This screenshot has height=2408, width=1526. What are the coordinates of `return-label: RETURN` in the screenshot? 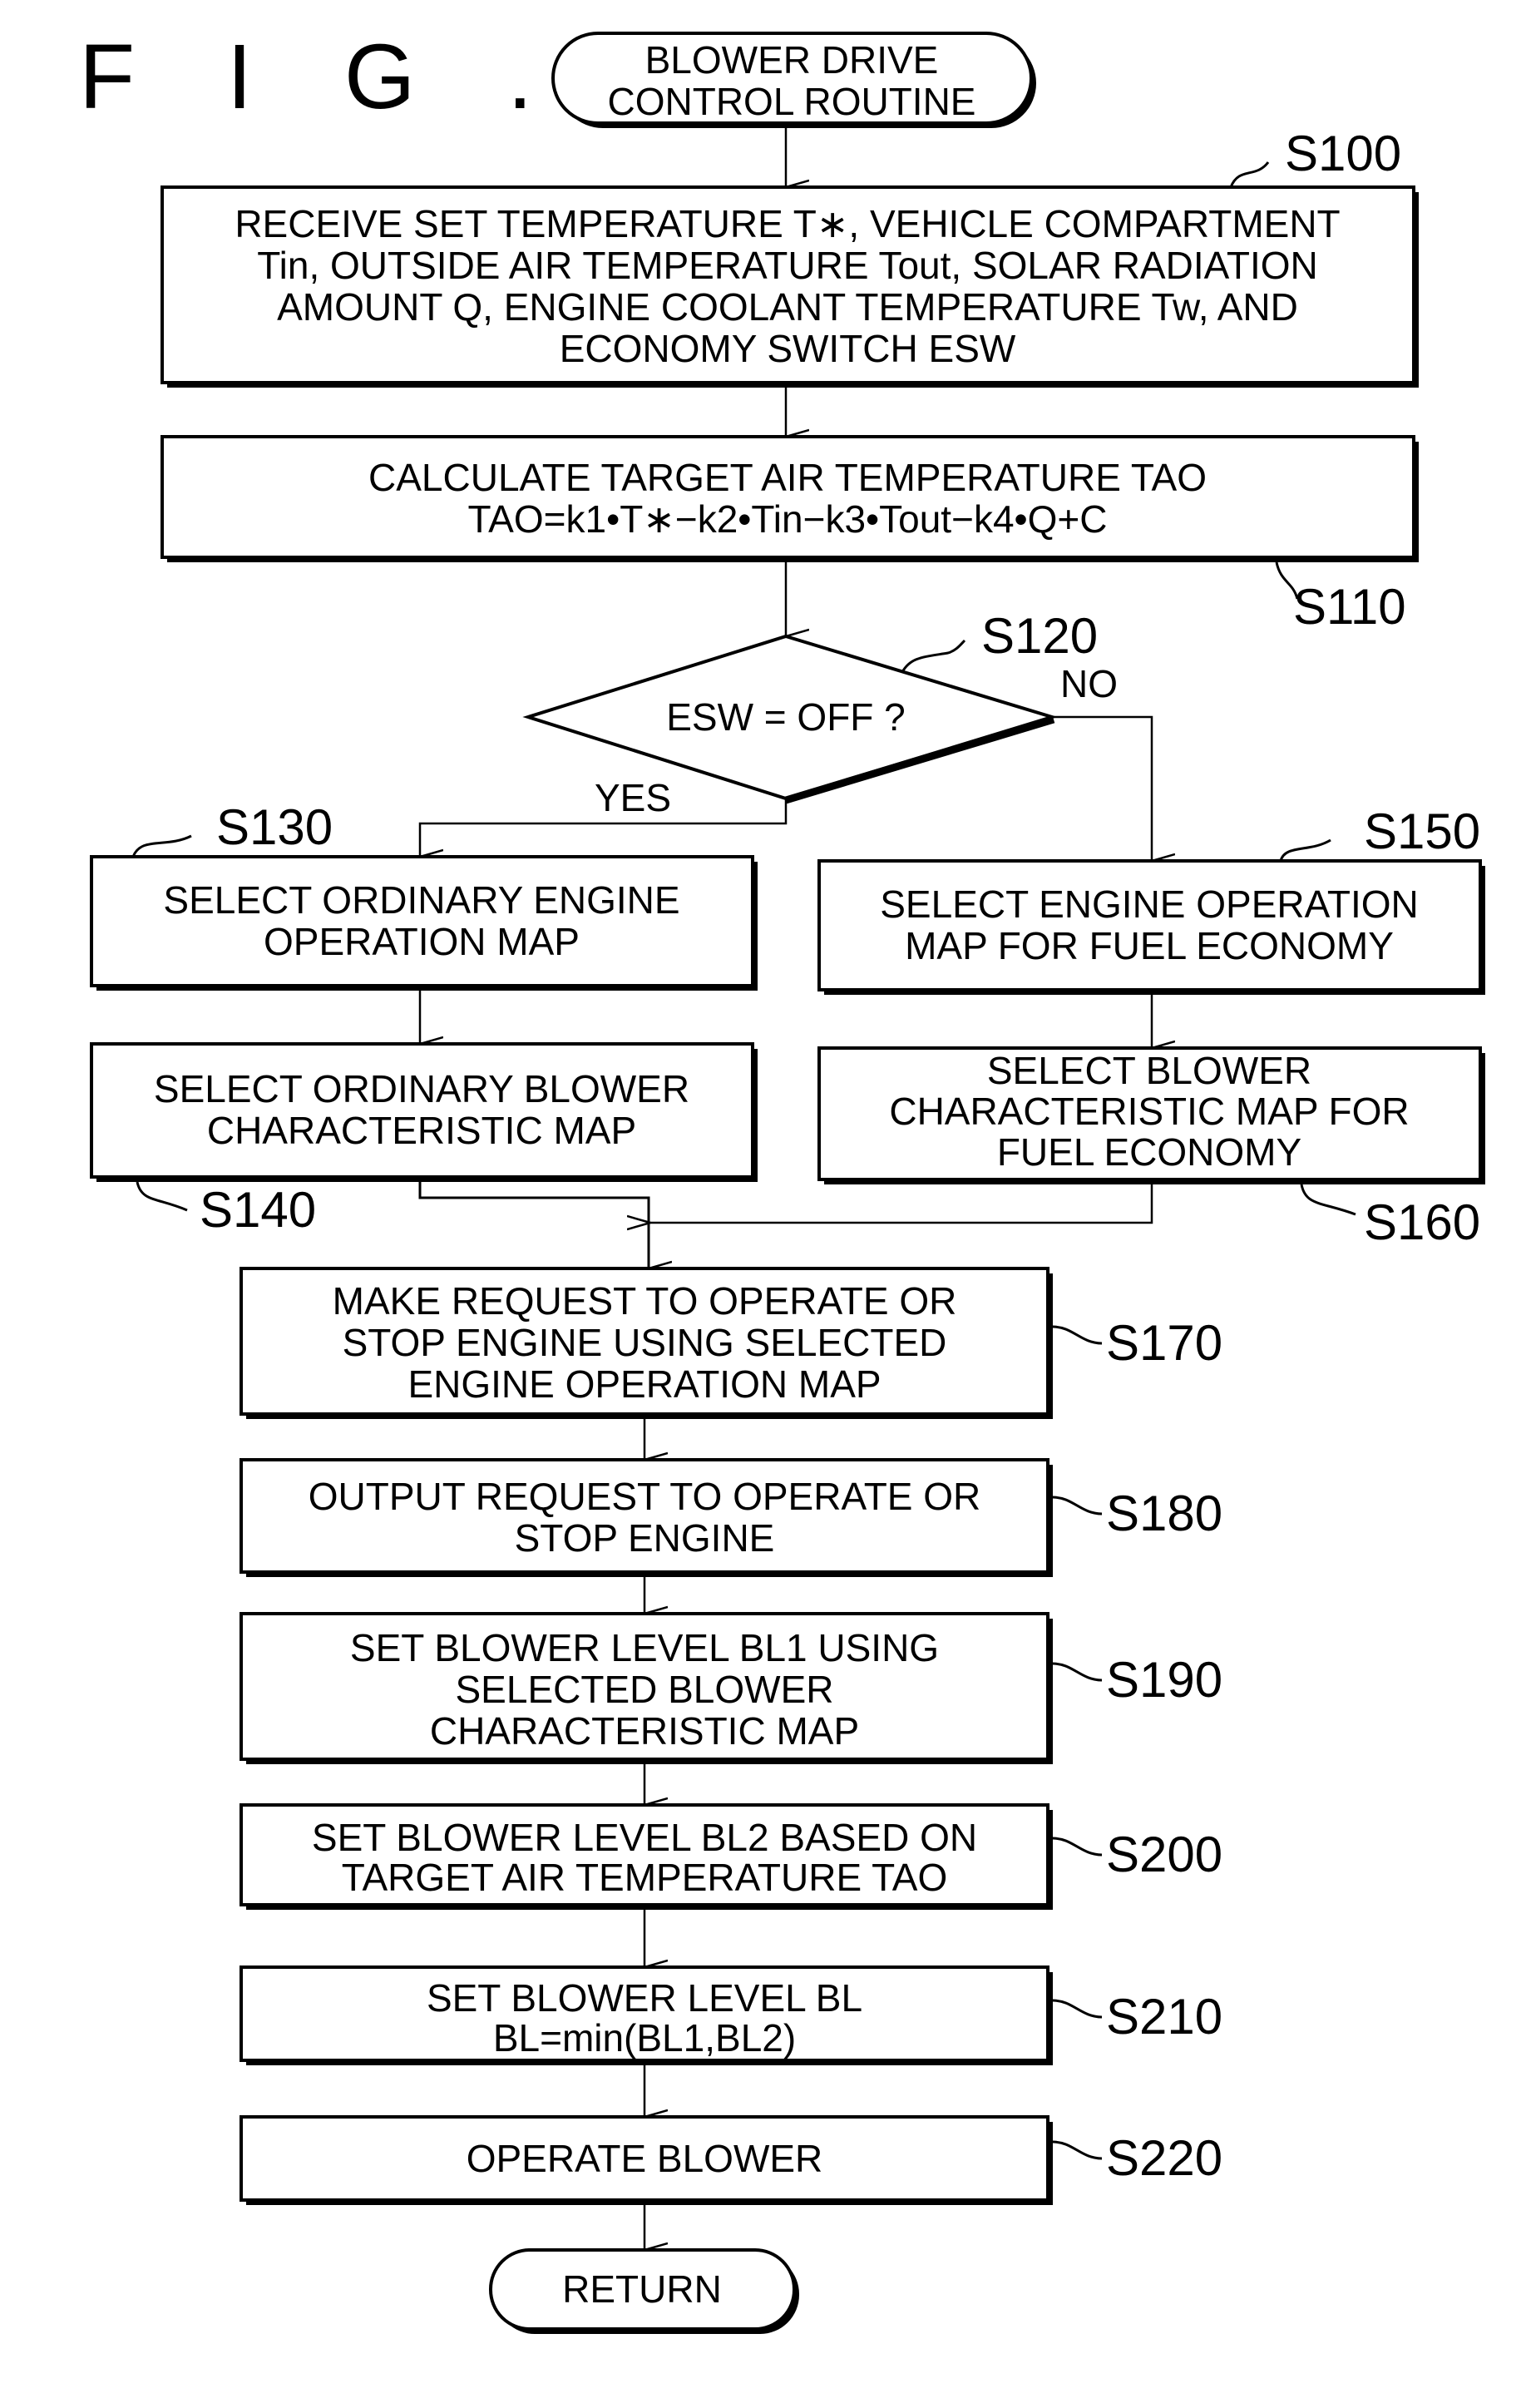 It's located at (642, 2289).